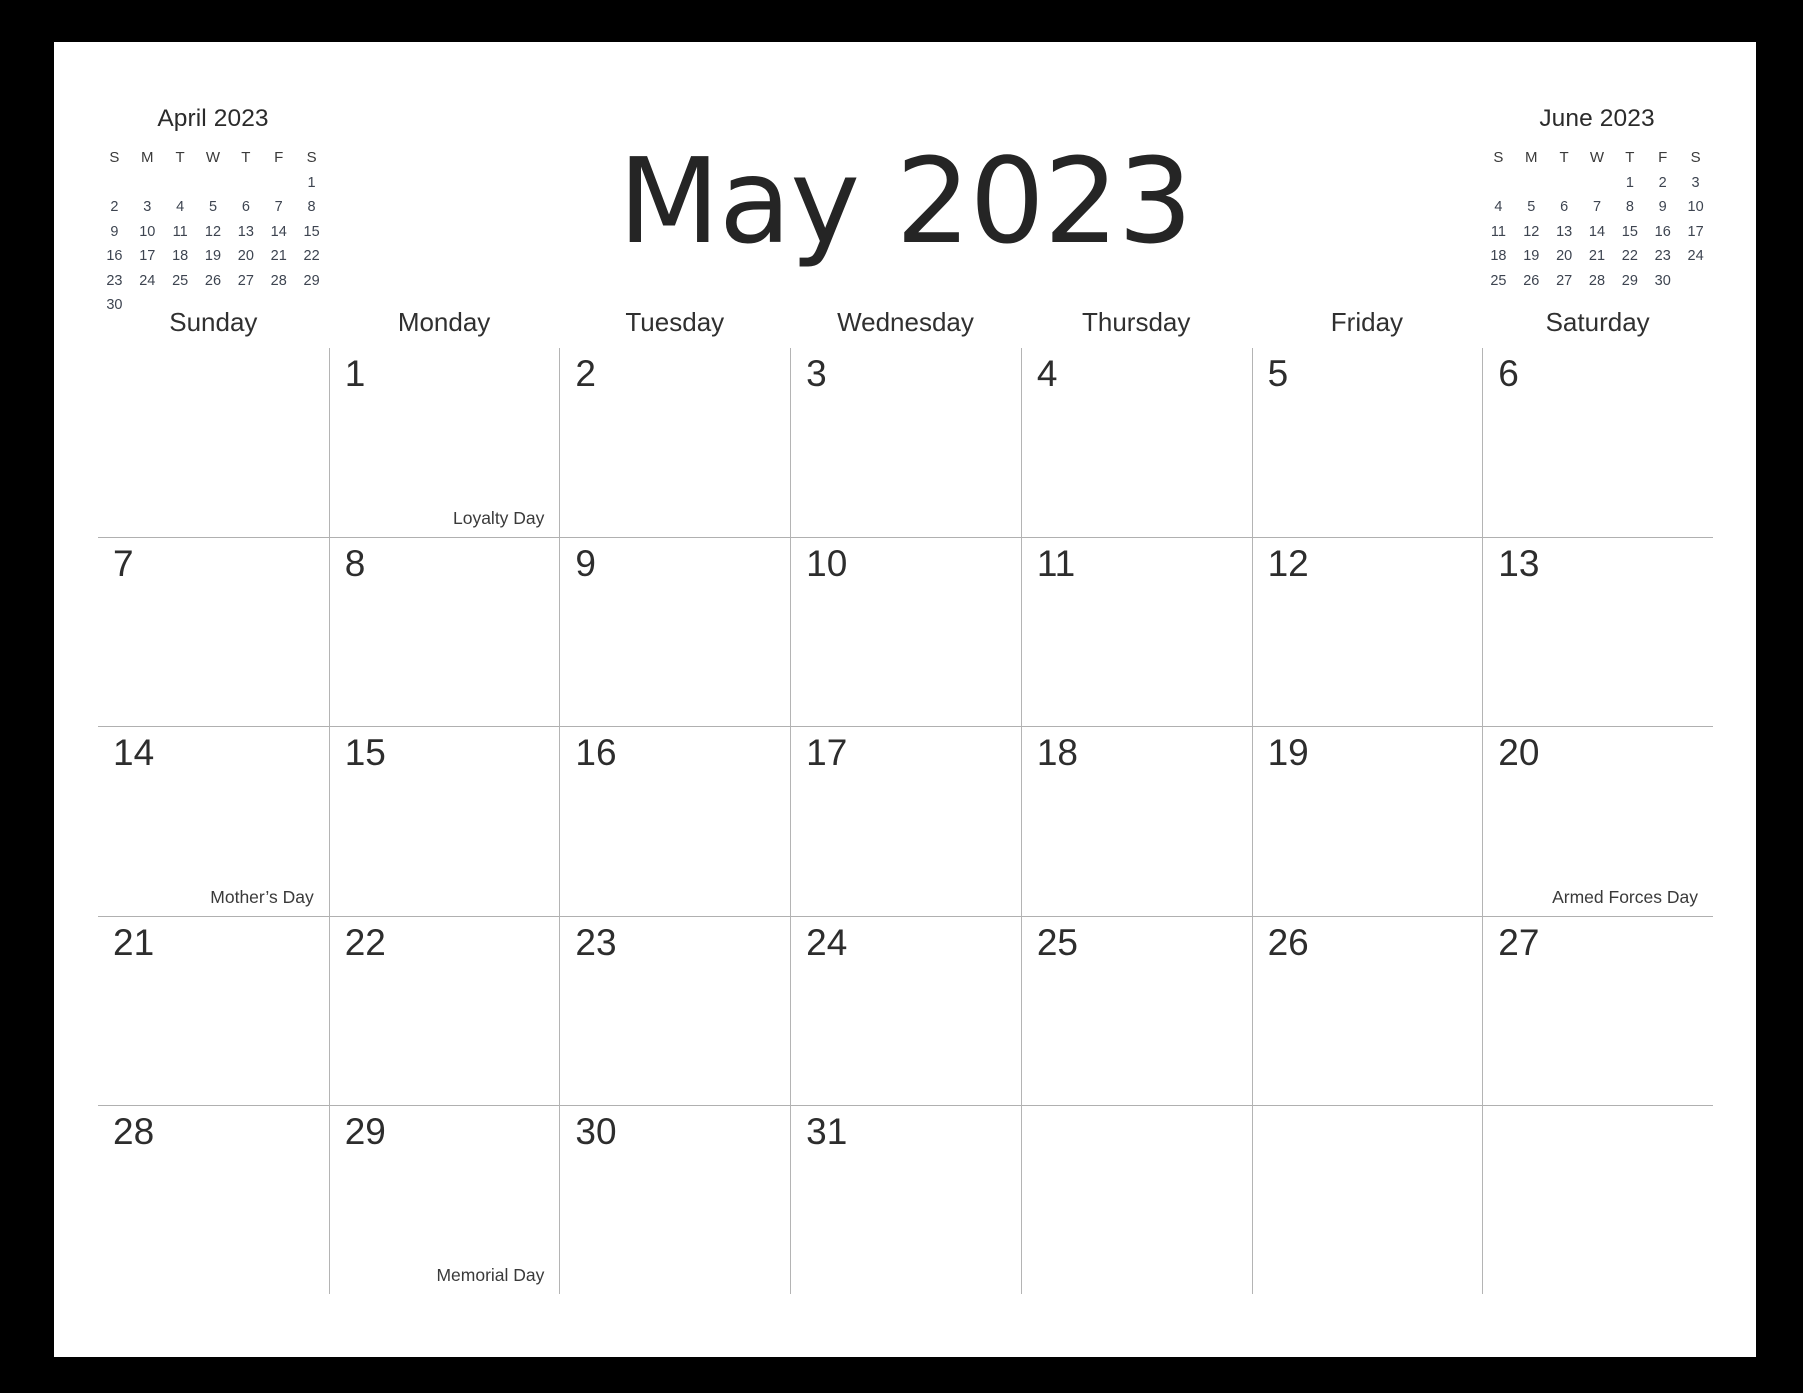 Image resolution: width=1803 pixels, height=1393 pixels. I want to click on calendar-cell: 11, so click(1136, 632).